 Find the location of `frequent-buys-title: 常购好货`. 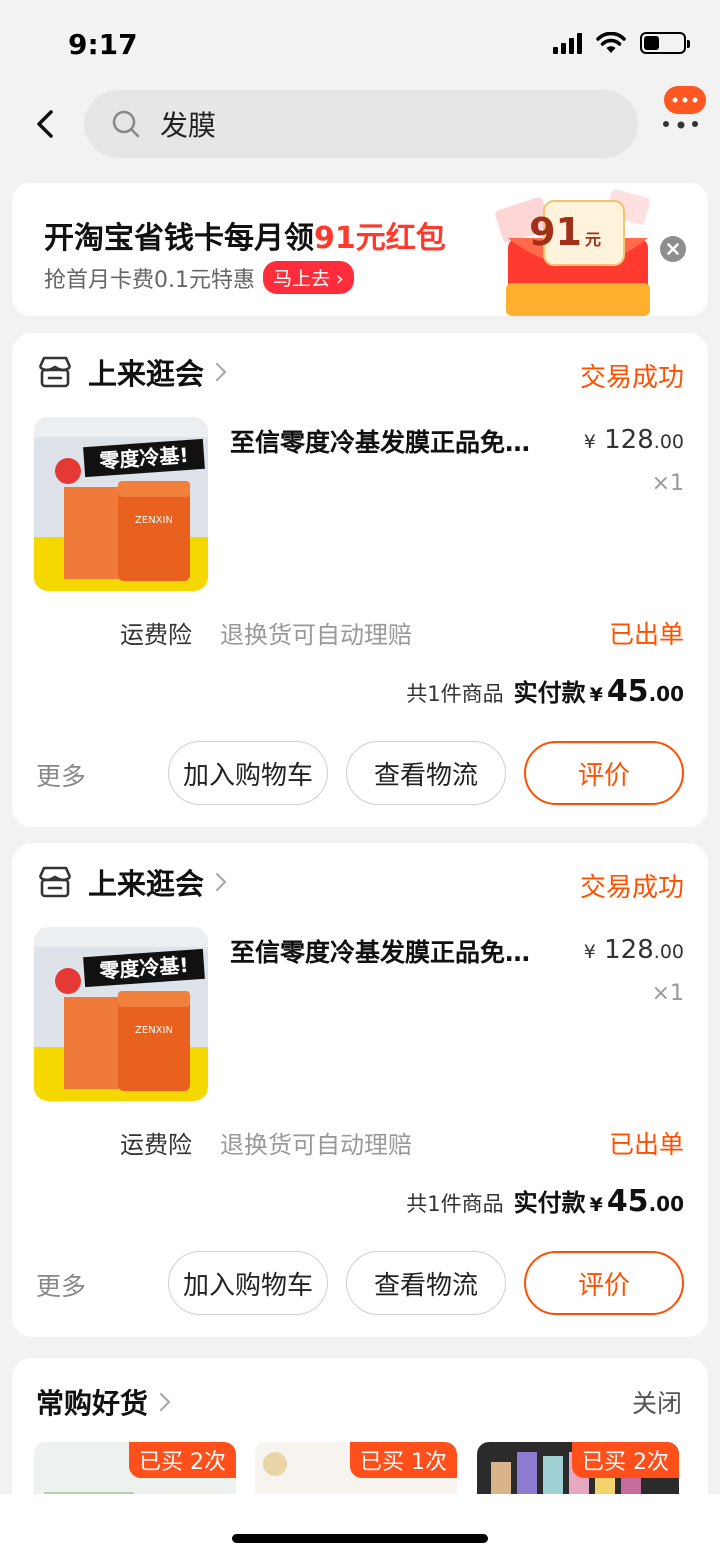

frequent-buys-title: 常购好货 is located at coordinates (104, 1402).